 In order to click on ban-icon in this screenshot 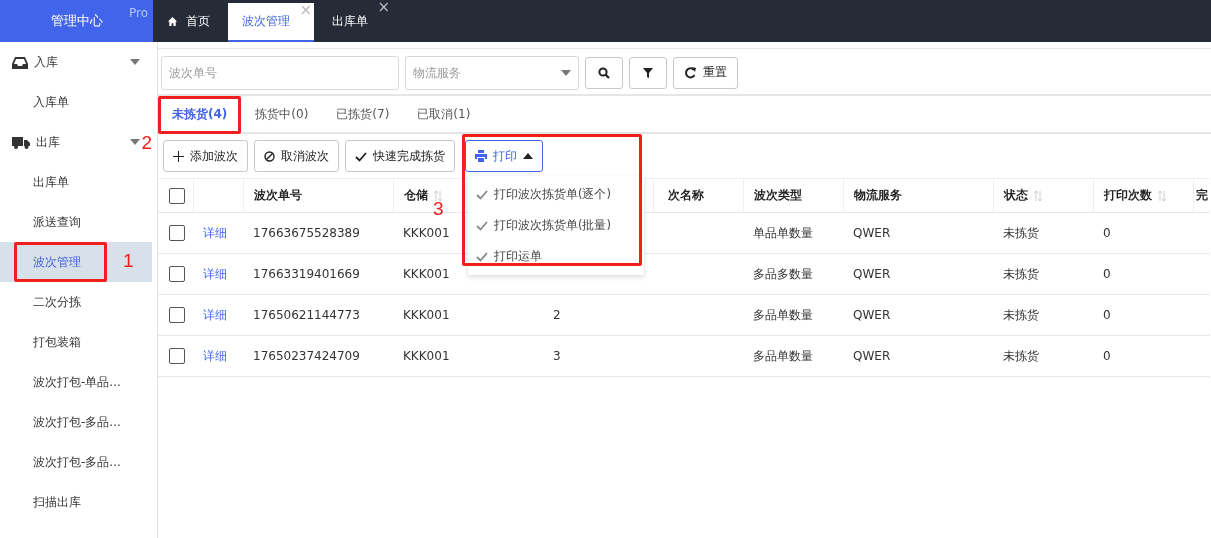, I will do `click(269, 156)`.